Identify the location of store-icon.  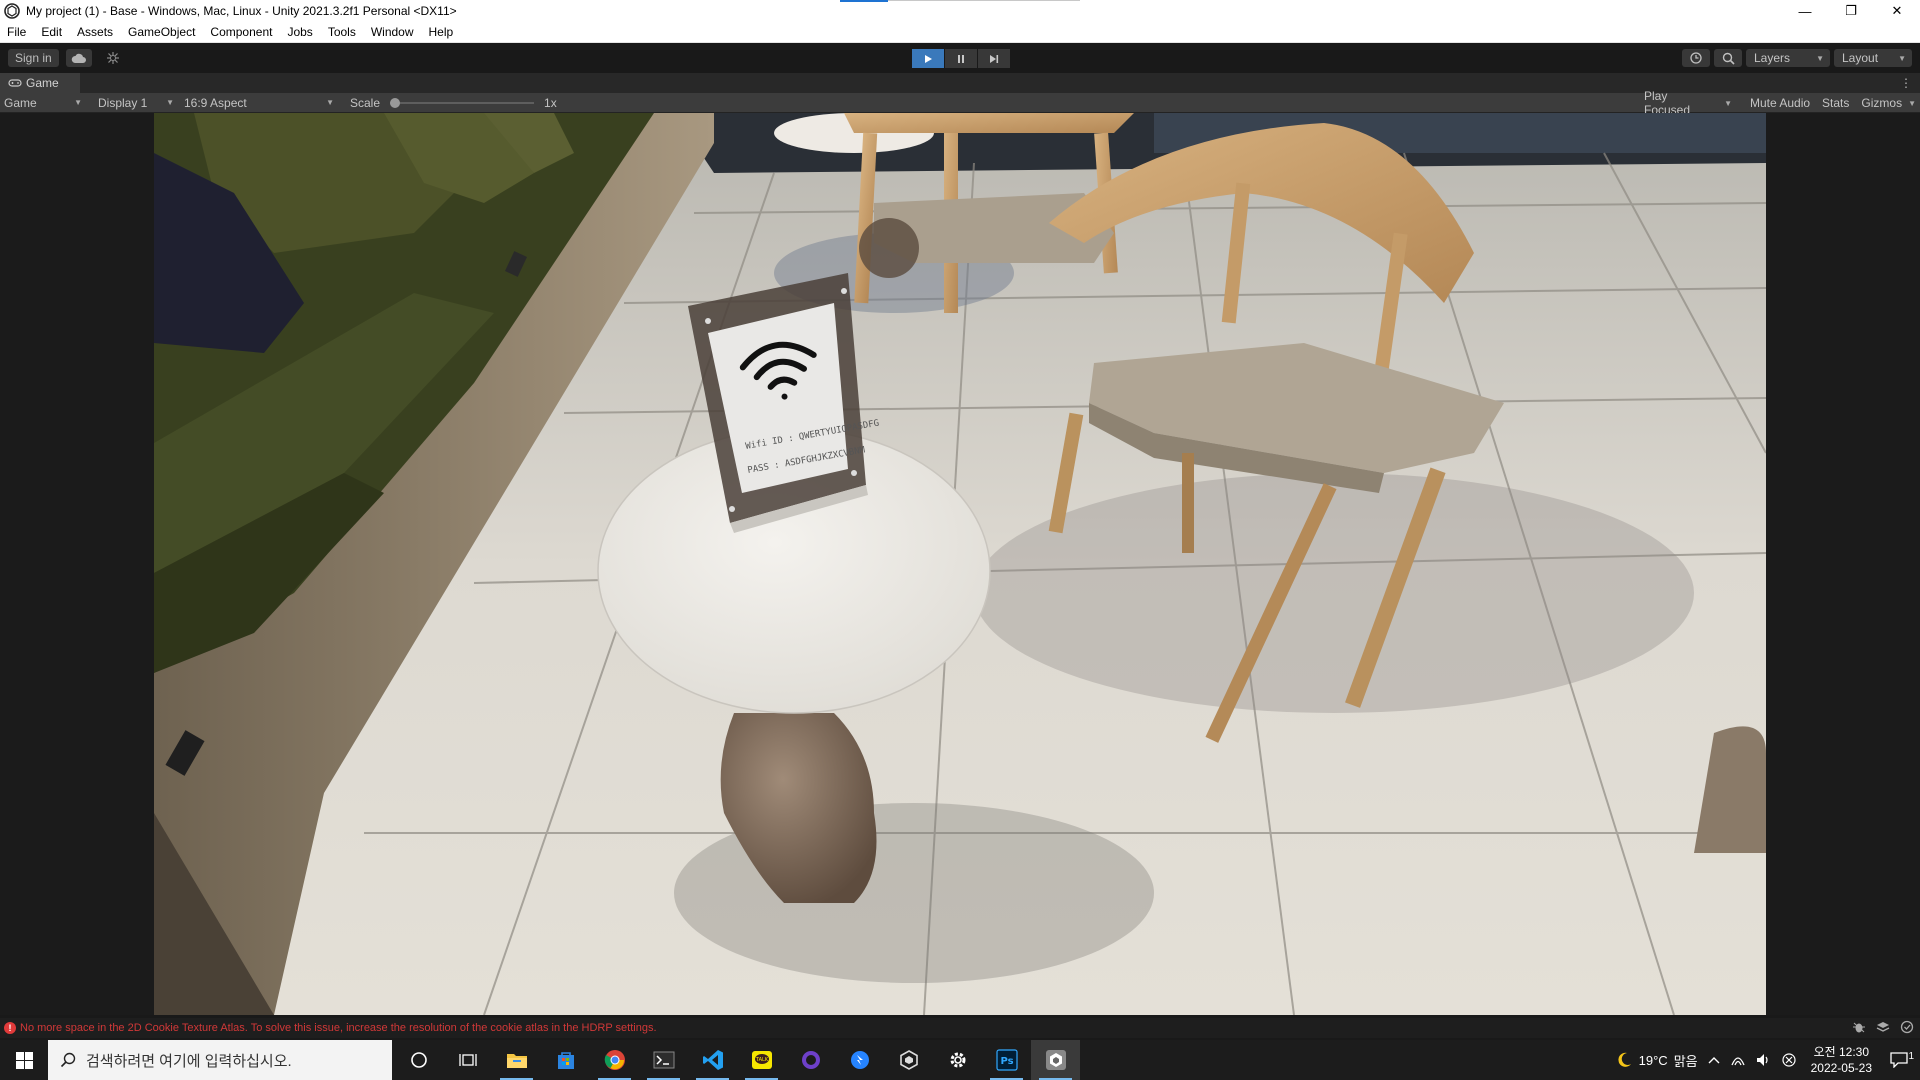
(565, 1060).